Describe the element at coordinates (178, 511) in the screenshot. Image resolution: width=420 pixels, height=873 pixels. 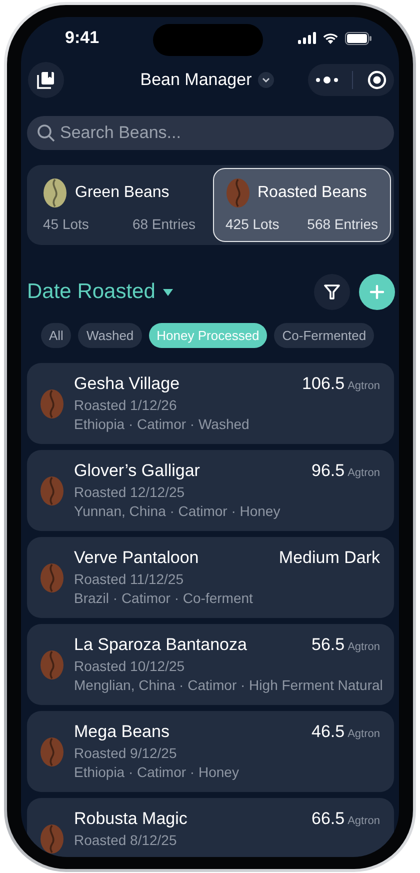
I see `origin-details: Yunnan, China · Catimor · Honey` at that location.